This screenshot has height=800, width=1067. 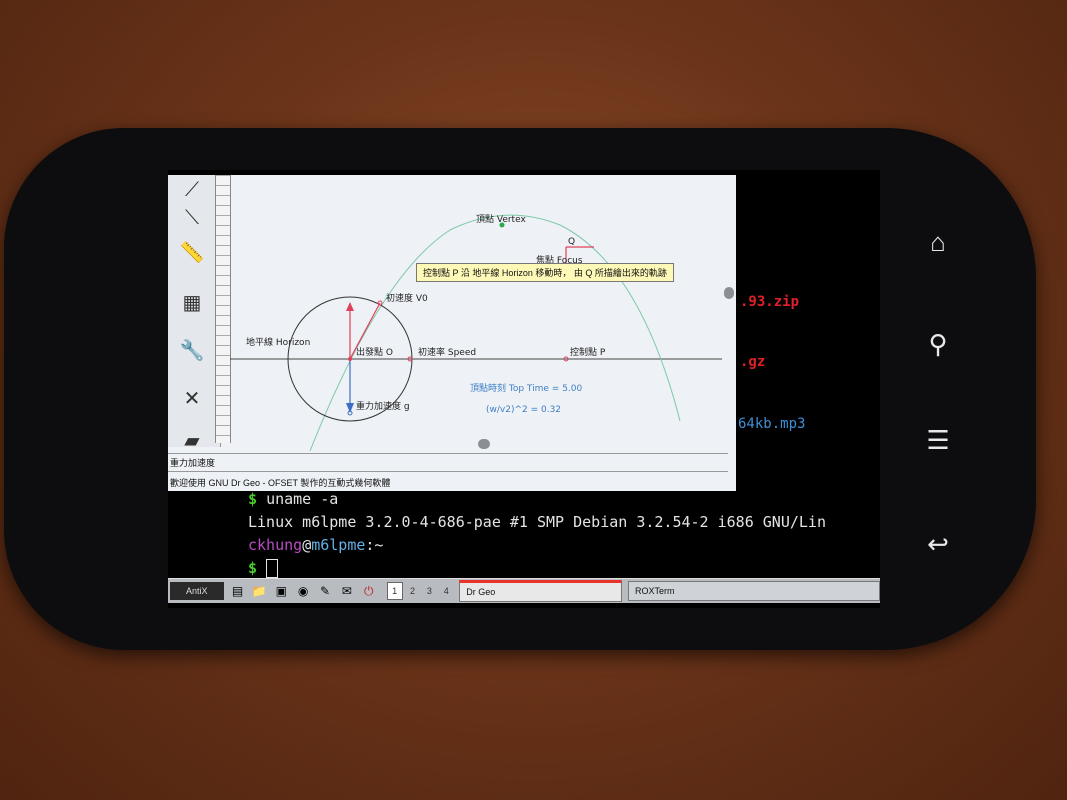 What do you see at coordinates (253, 568) in the screenshot?
I see `prompt-symbol-2: $` at bounding box center [253, 568].